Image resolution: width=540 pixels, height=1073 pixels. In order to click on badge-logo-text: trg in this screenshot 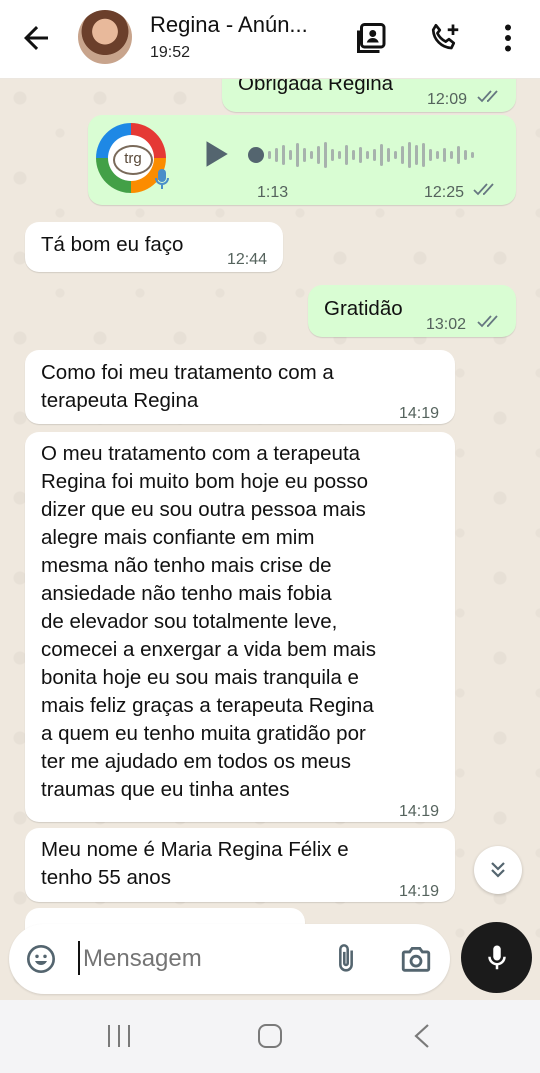, I will do `click(133, 160)`.